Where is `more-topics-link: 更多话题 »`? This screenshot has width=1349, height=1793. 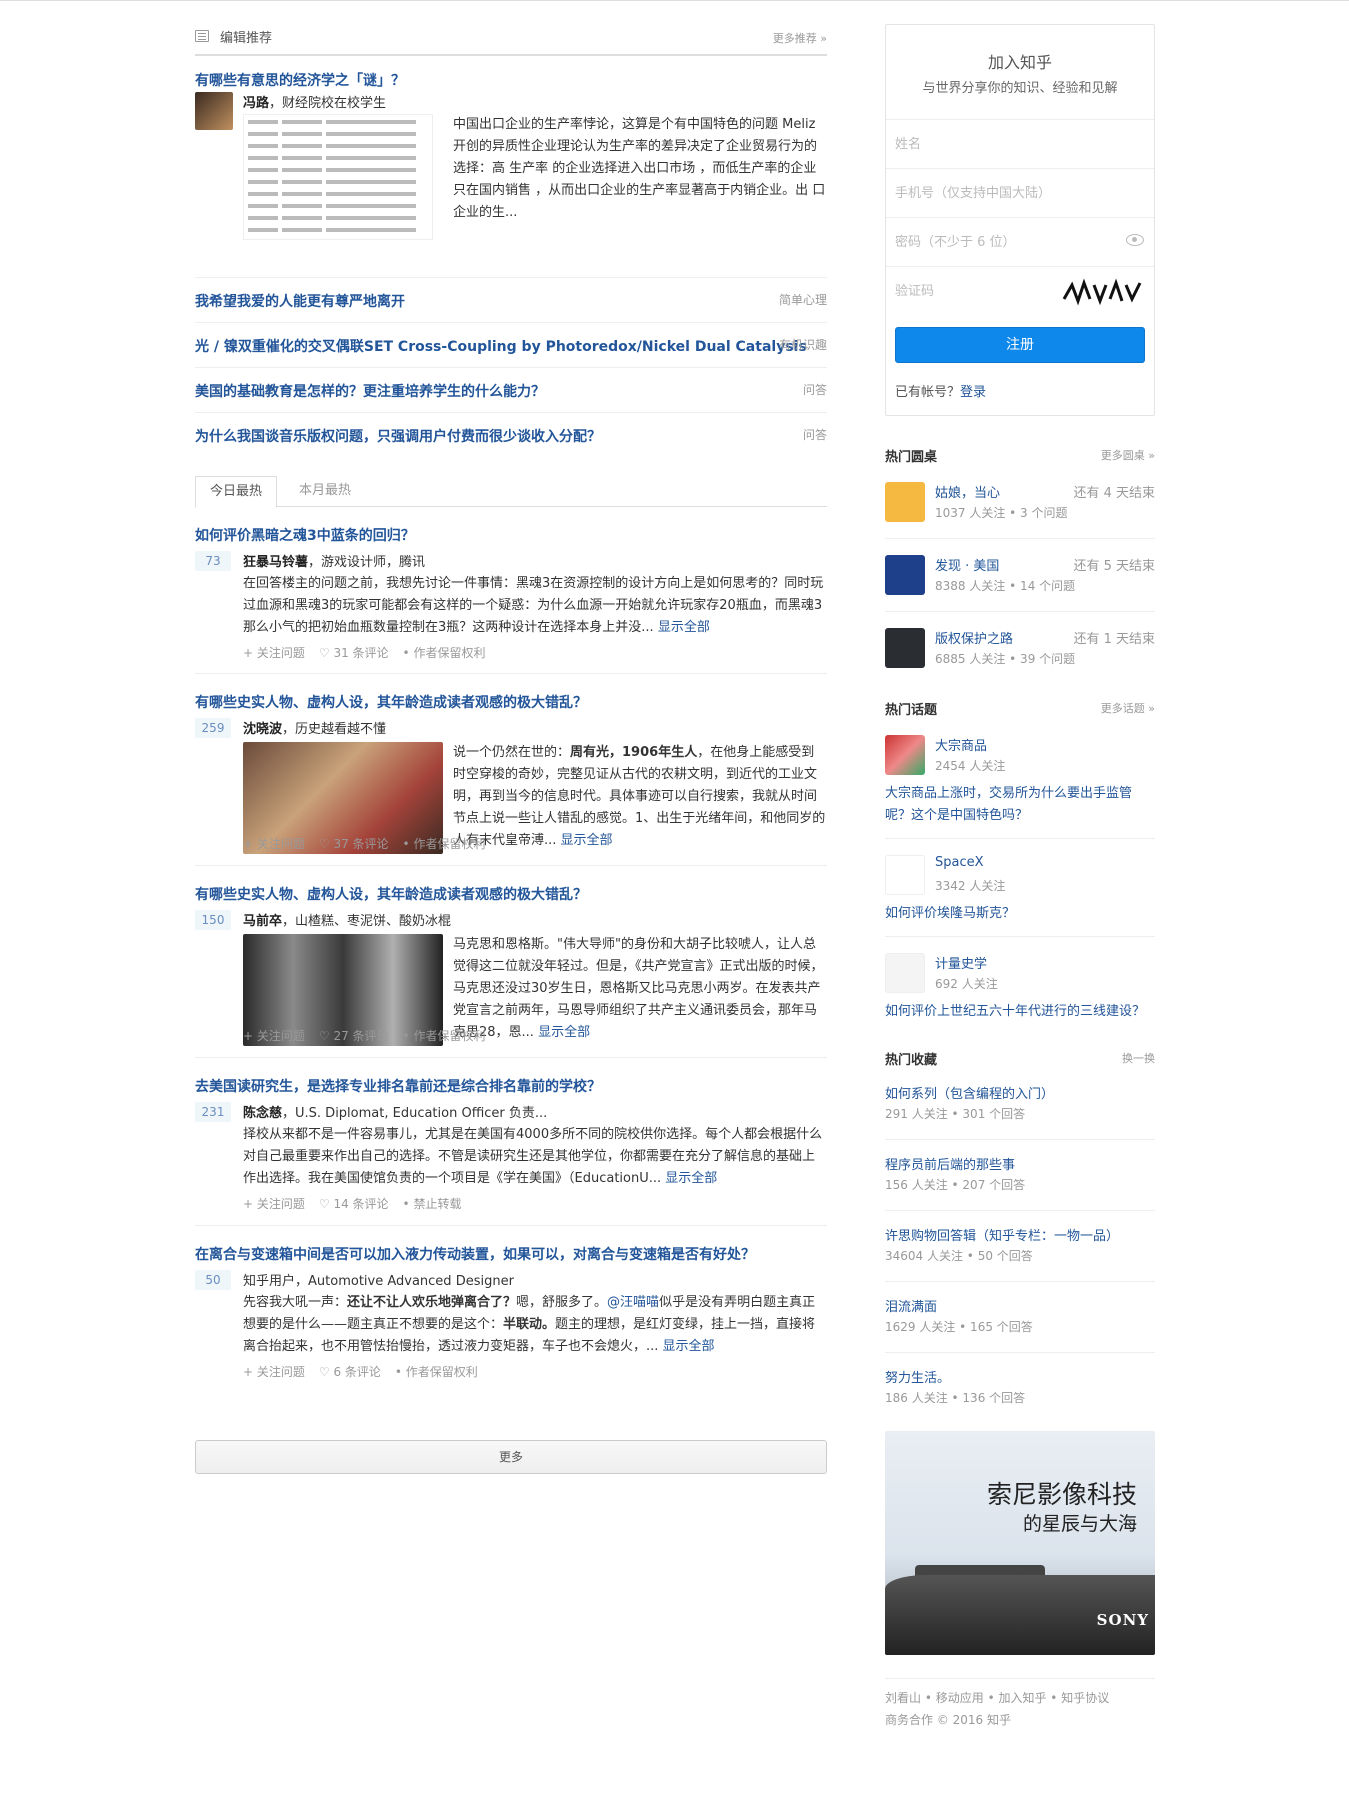 more-topics-link: 更多话题 » is located at coordinates (1128, 708).